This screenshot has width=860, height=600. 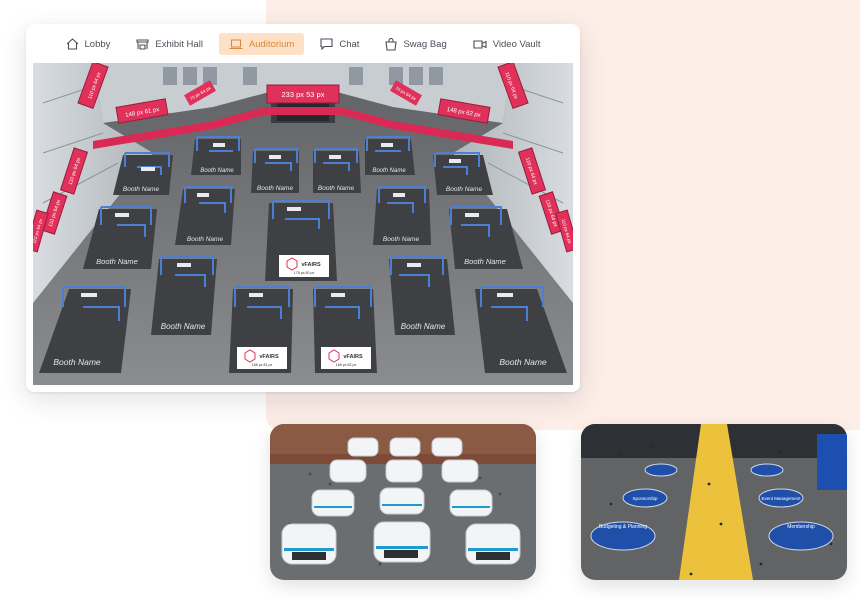 What do you see at coordinates (516, 44) in the screenshot?
I see `nav-video-vault-label: Video Vault` at bounding box center [516, 44].